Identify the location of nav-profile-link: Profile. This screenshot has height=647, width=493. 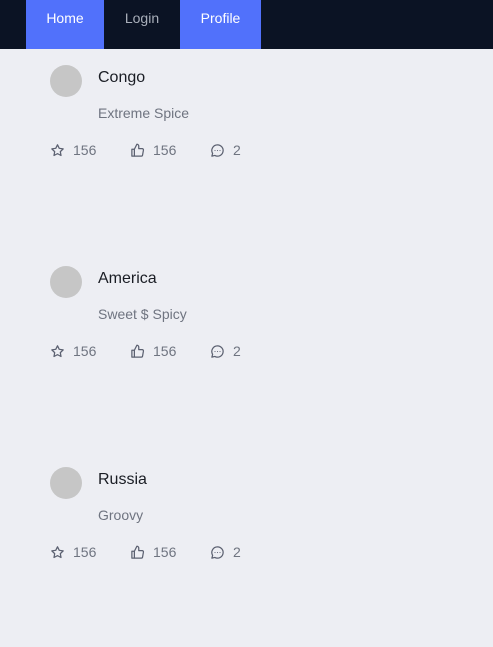
(220, 24).